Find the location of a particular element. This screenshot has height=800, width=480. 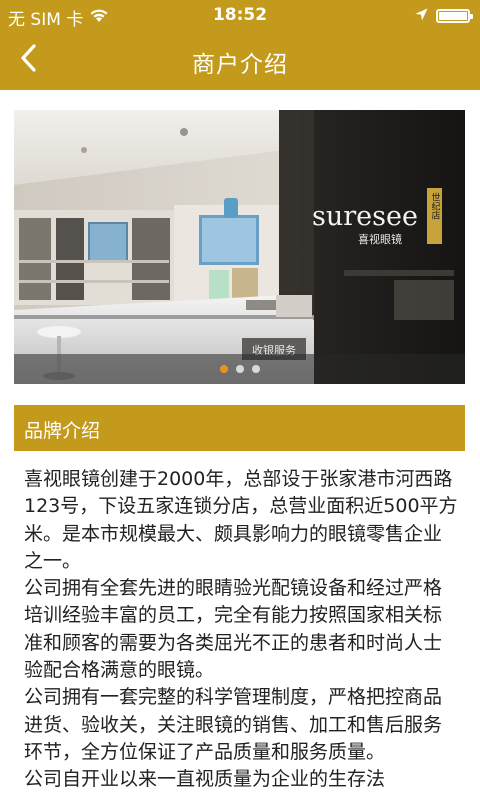

status-time: 18:52 is located at coordinates (240, 15).